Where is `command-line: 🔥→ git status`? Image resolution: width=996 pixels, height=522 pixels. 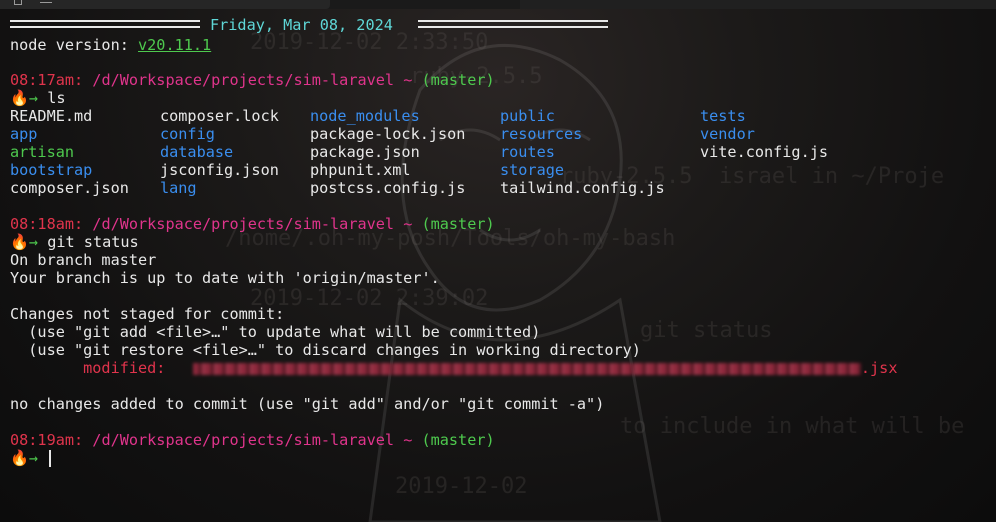 command-line: 🔥→ git status is located at coordinates (74, 242).